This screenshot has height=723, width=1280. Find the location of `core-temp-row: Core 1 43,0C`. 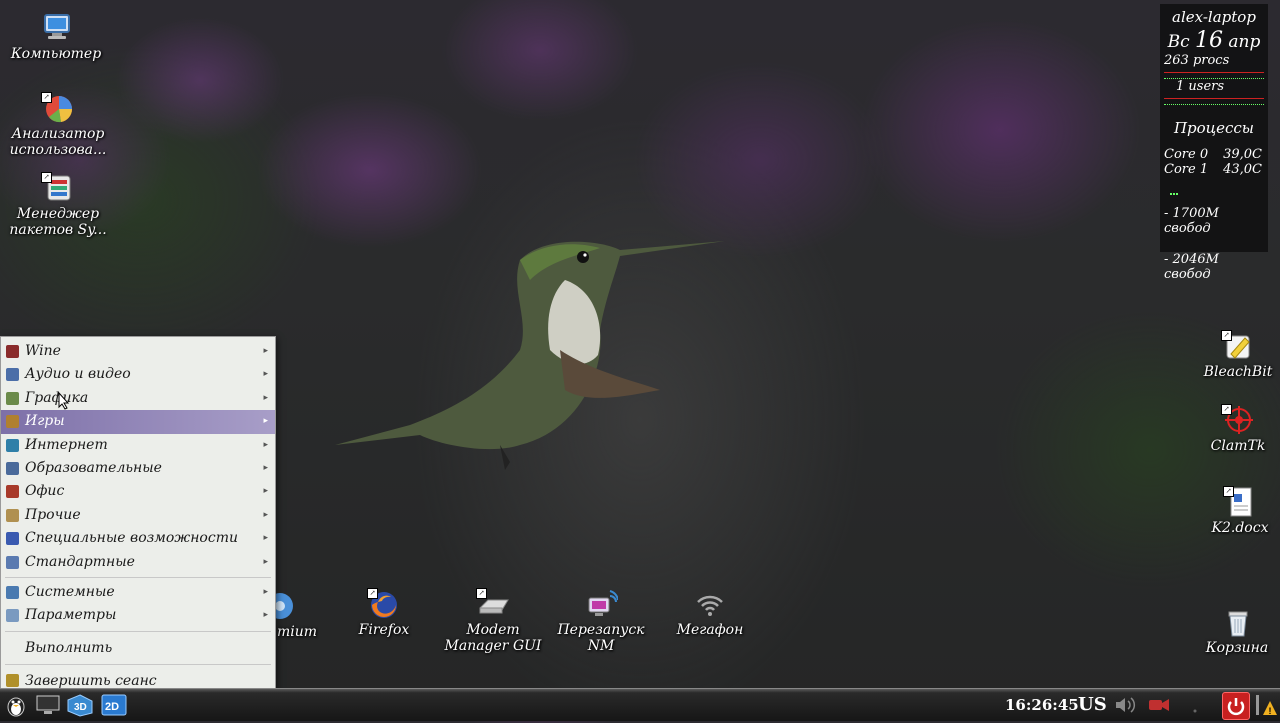

core-temp-row: Core 1 43,0C is located at coordinates (1214, 169).